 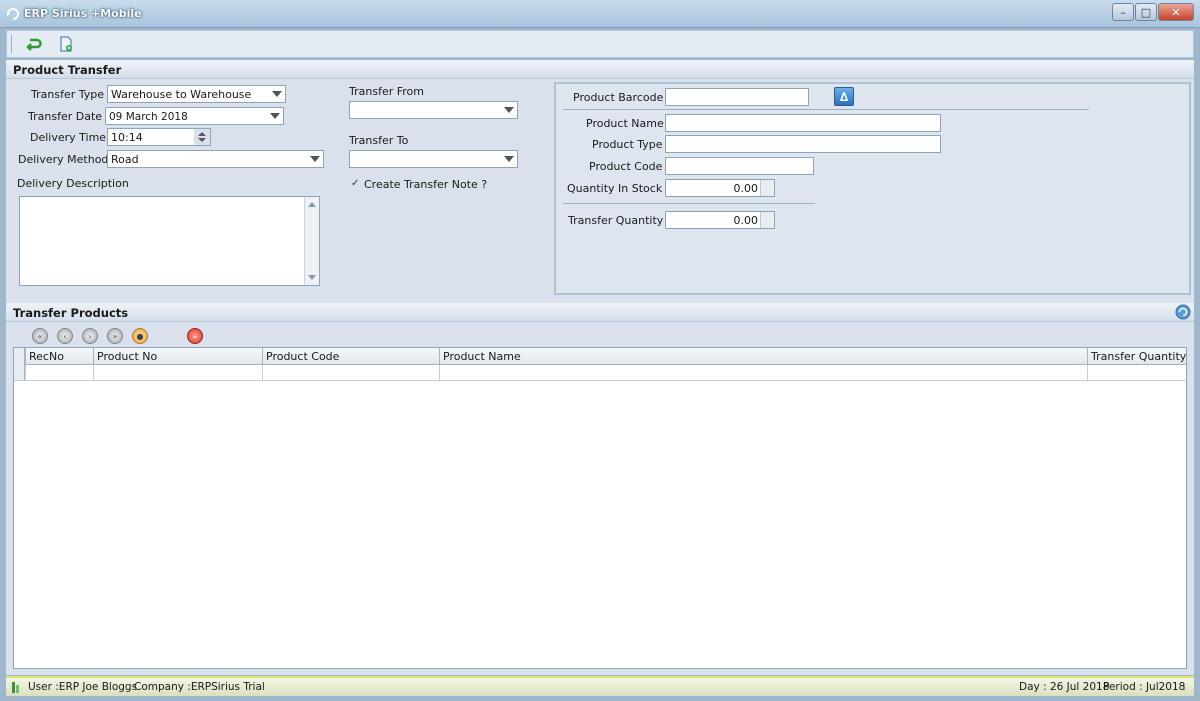 I want to click on product-type-label: Product Type, so click(x=627, y=144).